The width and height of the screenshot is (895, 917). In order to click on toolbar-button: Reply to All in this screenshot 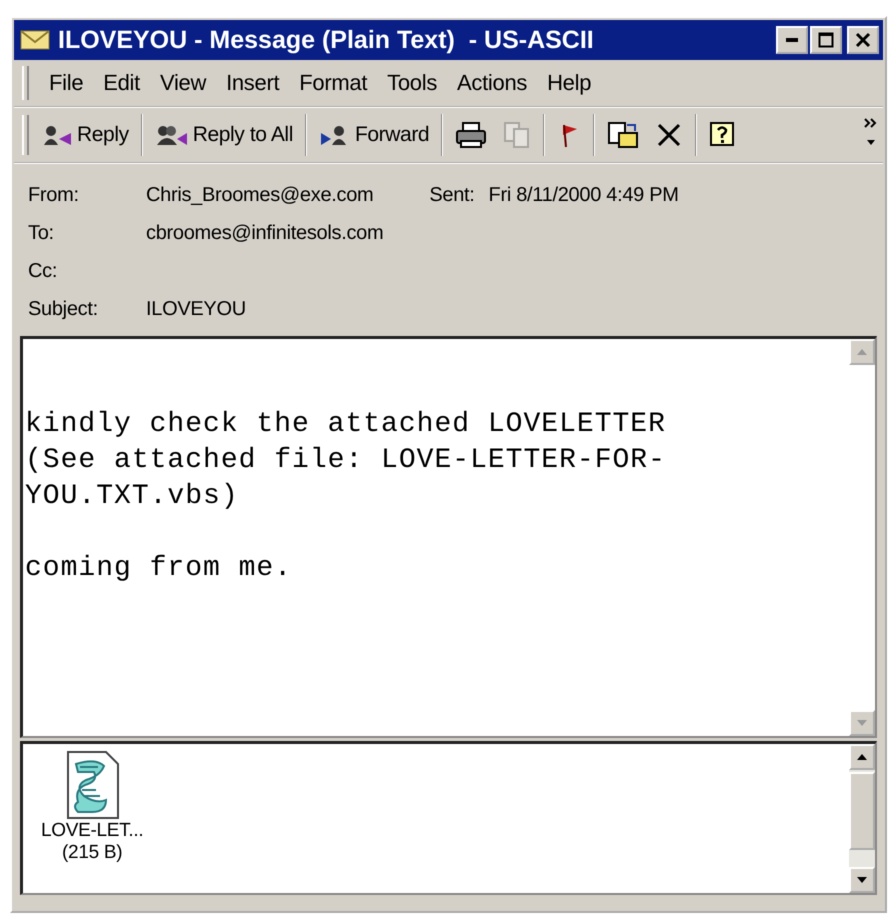, I will do `click(223, 135)`.